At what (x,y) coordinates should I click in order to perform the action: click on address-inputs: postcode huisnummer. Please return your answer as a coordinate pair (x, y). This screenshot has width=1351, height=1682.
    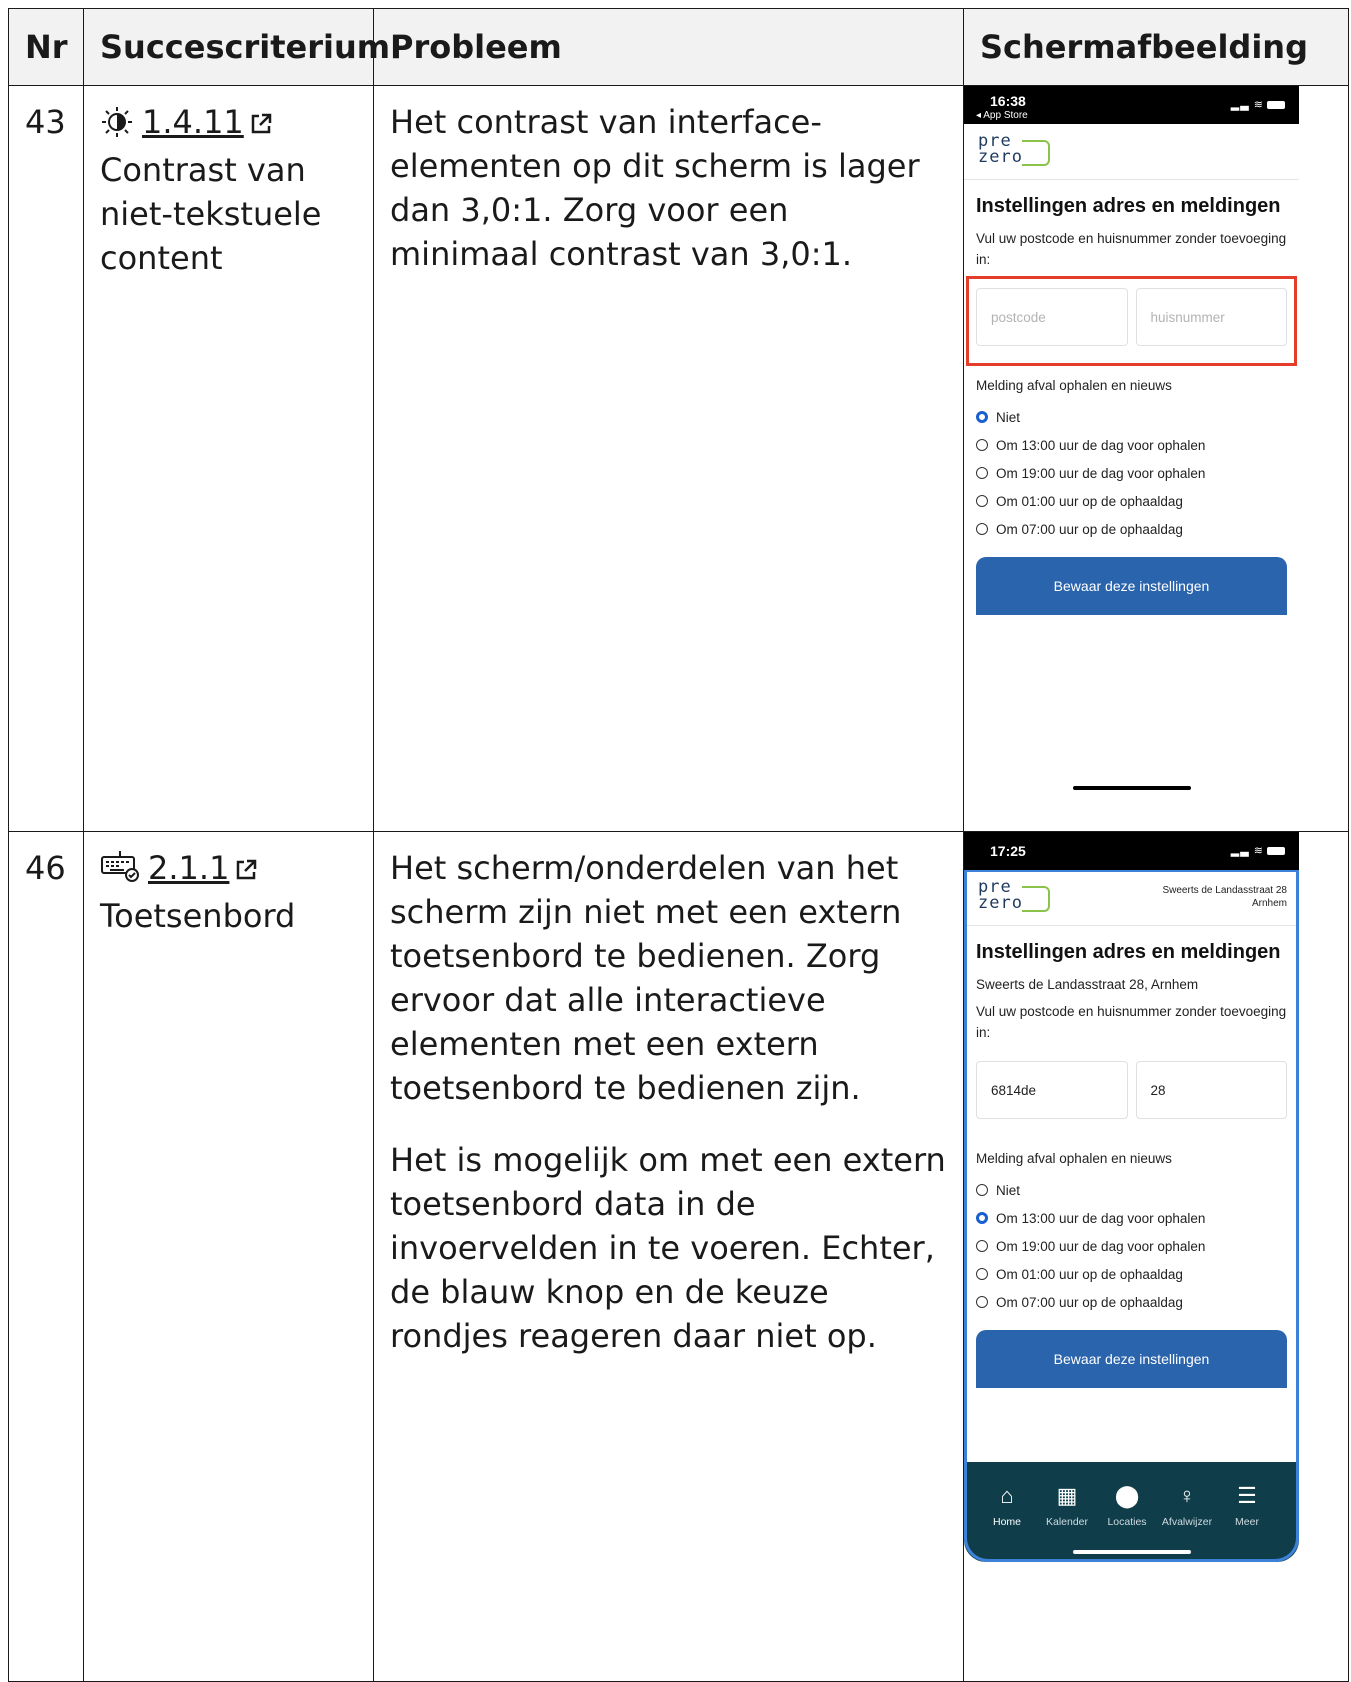
    Looking at the image, I should click on (1131, 321).